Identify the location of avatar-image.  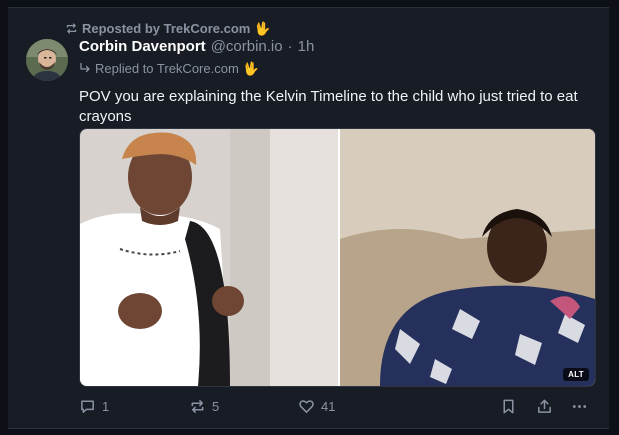
(47, 60).